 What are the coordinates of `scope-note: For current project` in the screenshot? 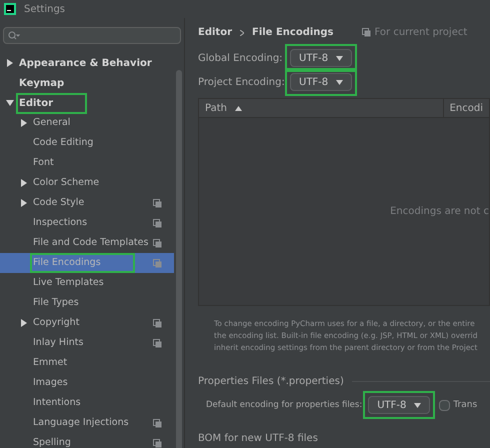 It's located at (421, 33).